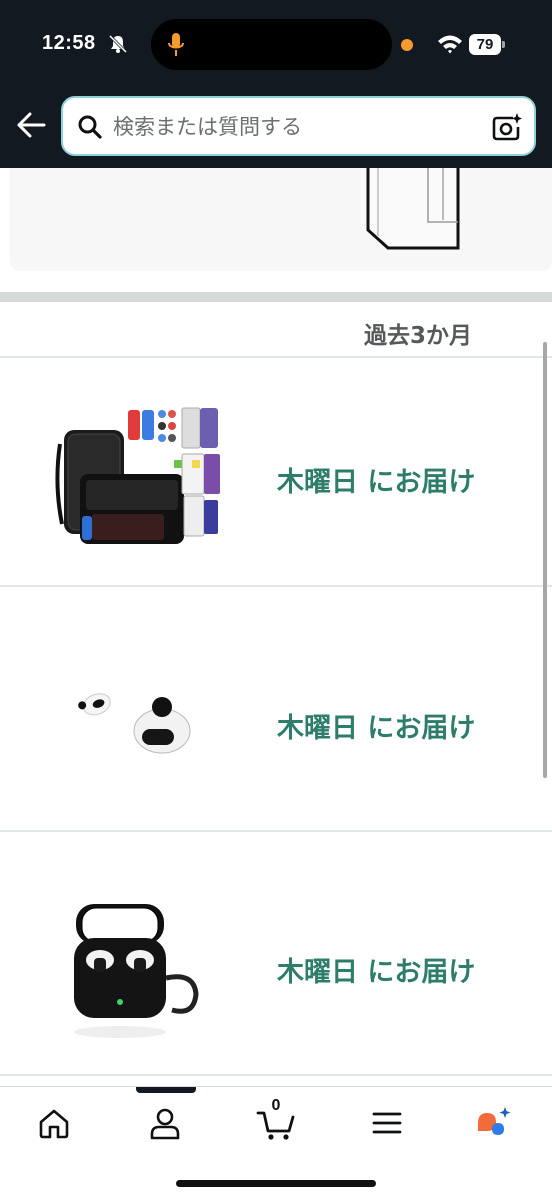 The height and width of the screenshot is (1200, 552). What do you see at coordinates (54, 1123) in the screenshot?
I see `home-icon` at bounding box center [54, 1123].